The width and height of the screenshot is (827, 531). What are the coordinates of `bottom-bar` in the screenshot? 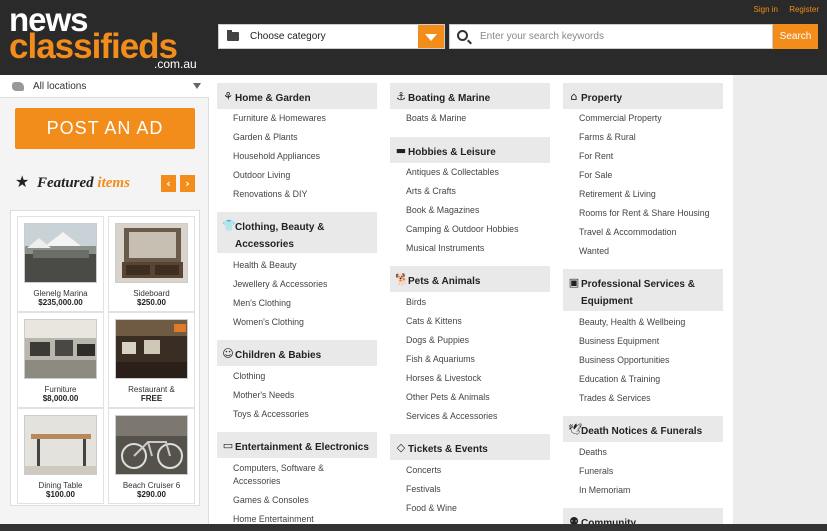 It's located at (413, 527).